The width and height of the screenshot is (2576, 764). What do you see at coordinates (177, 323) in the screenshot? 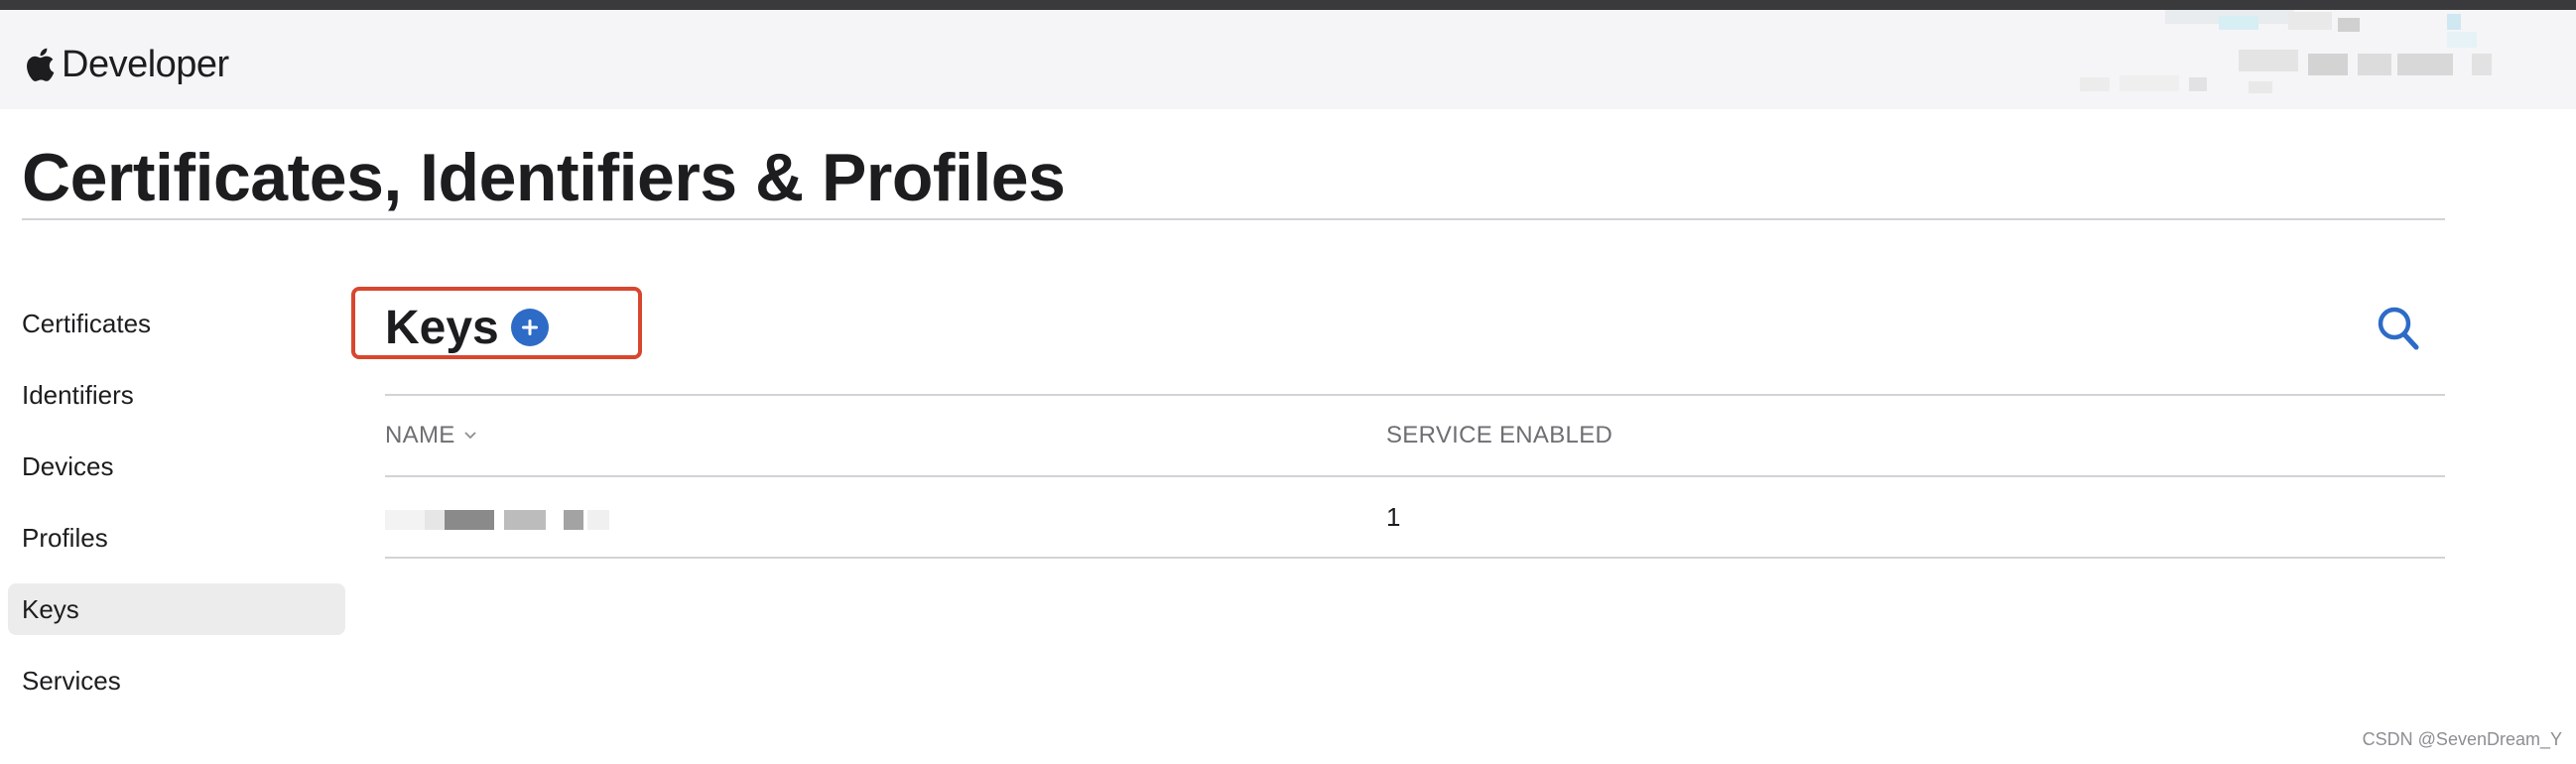
I see `sidebar-item-certificates: Certificates` at bounding box center [177, 323].